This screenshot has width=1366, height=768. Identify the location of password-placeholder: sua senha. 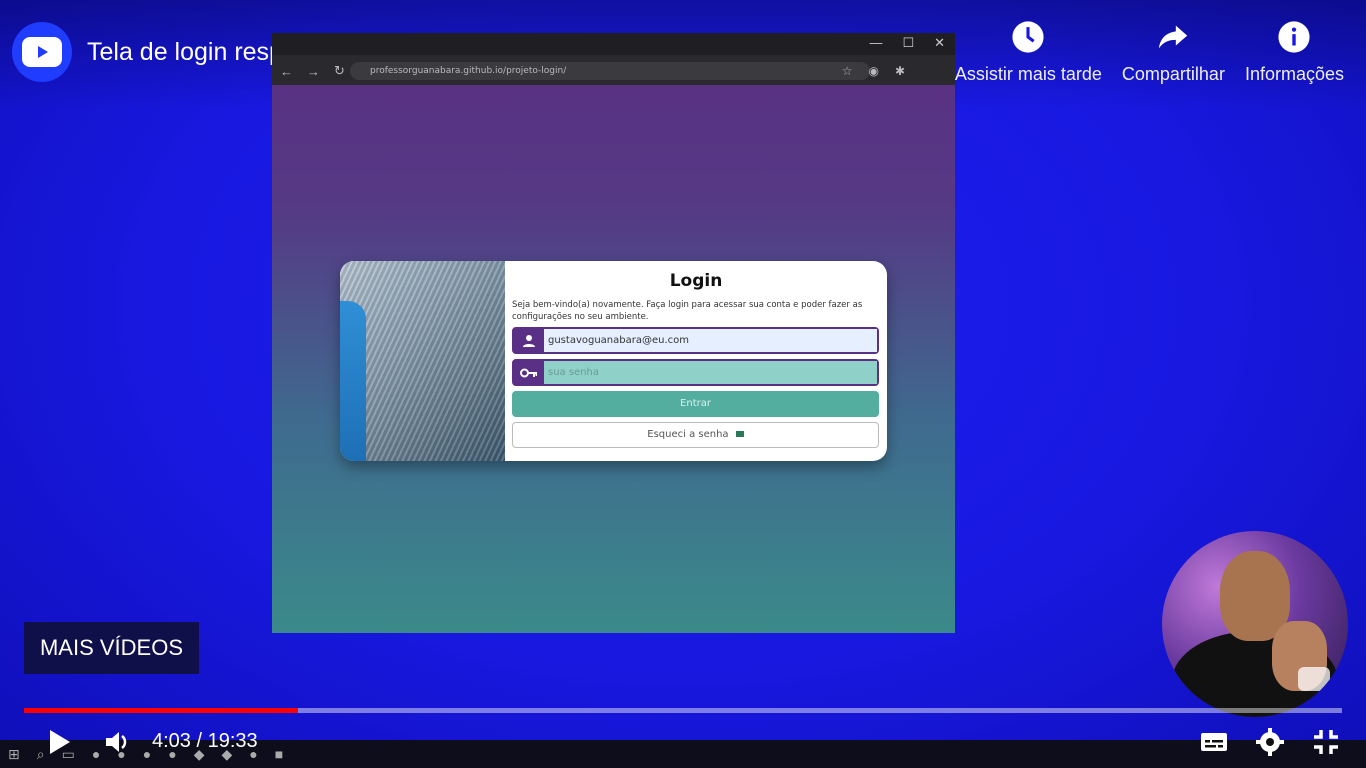
(710, 372).